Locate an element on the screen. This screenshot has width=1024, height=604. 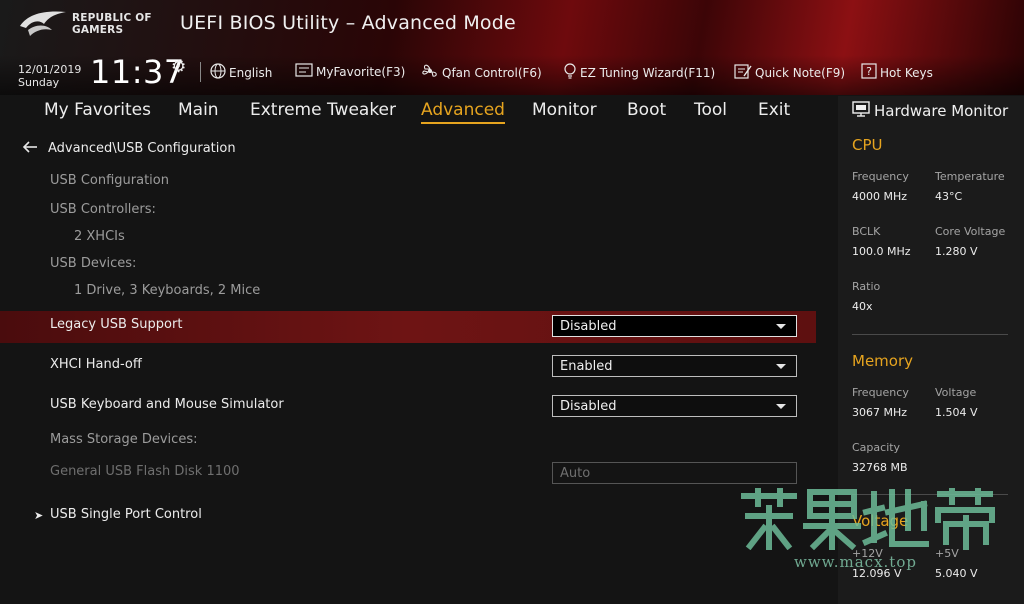
tab-exit: Exit is located at coordinates (774, 110).